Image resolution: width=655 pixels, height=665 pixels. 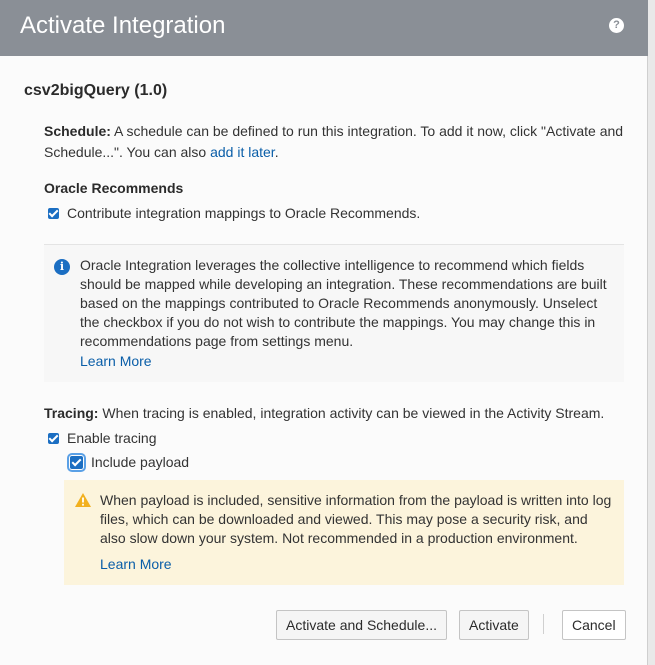 I want to click on activate-button: Activate, so click(x=494, y=625).